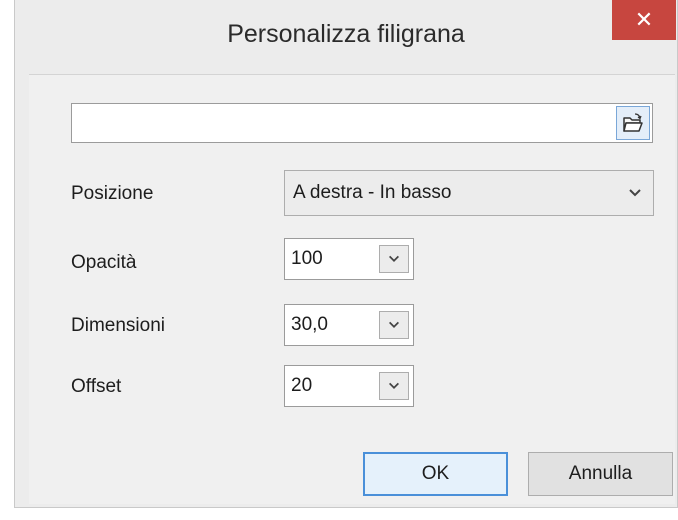 Image resolution: width=678 pixels, height=520 pixels. Describe the element at coordinates (307, 258) in the screenshot. I see `opacity-value: 100` at that location.